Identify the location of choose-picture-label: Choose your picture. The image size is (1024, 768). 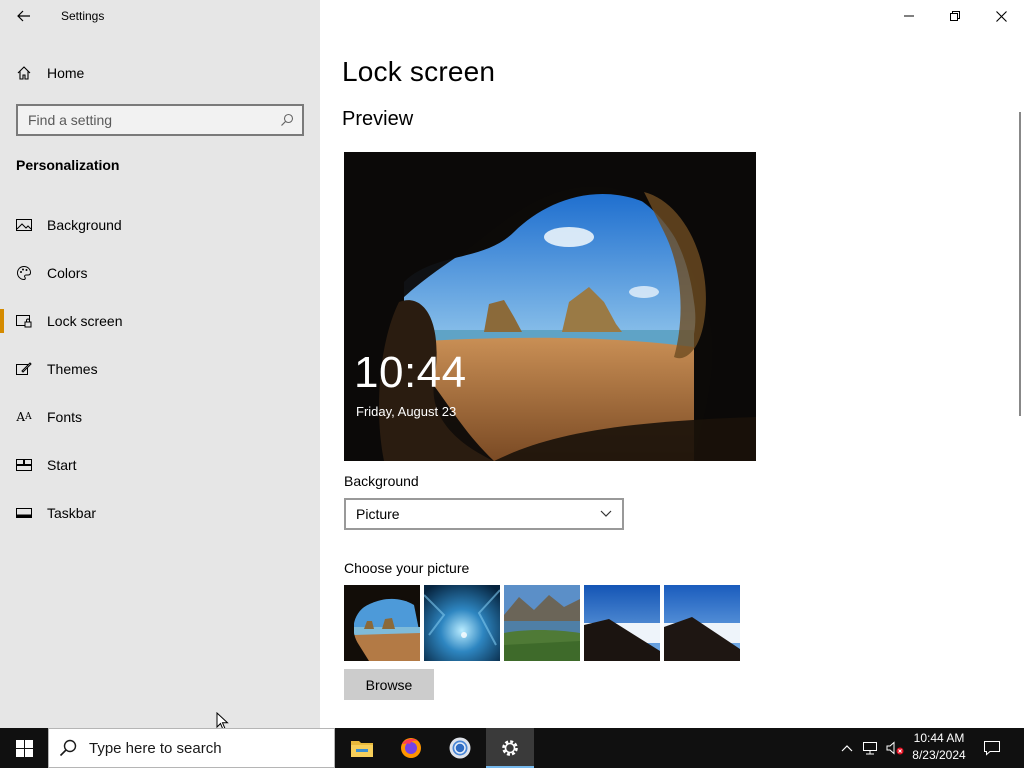
(407, 568).